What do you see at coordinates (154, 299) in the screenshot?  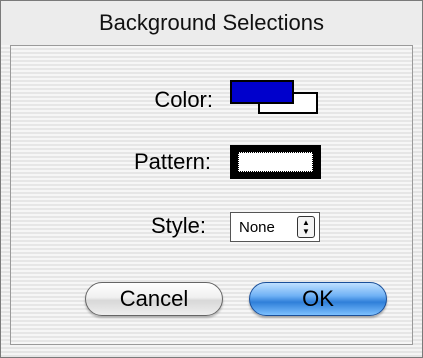 I see `cancel-button: Cancel` at bounding box center [154, 299].